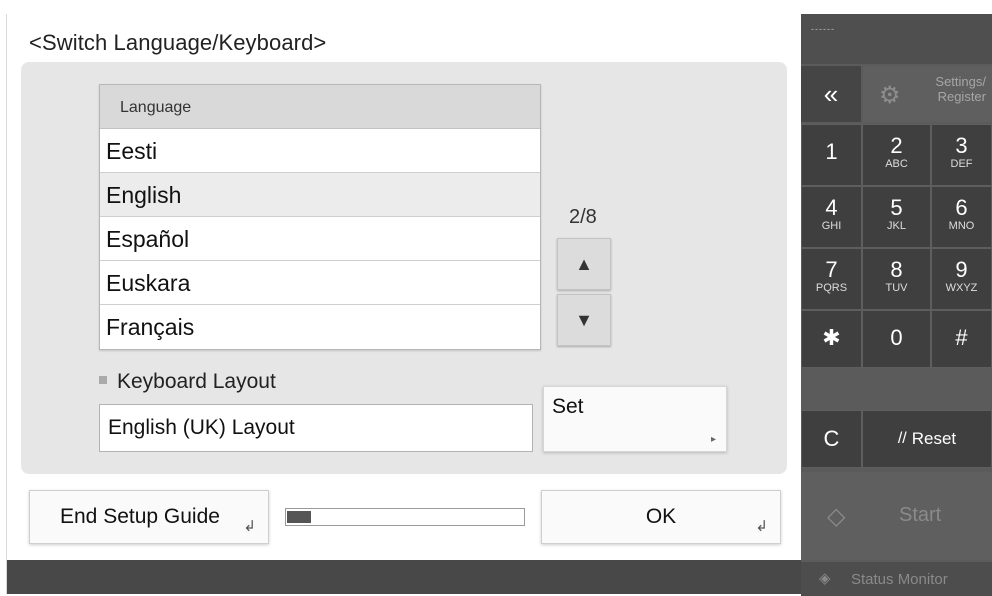  I want to click on back-button: «, so click(831, 94).